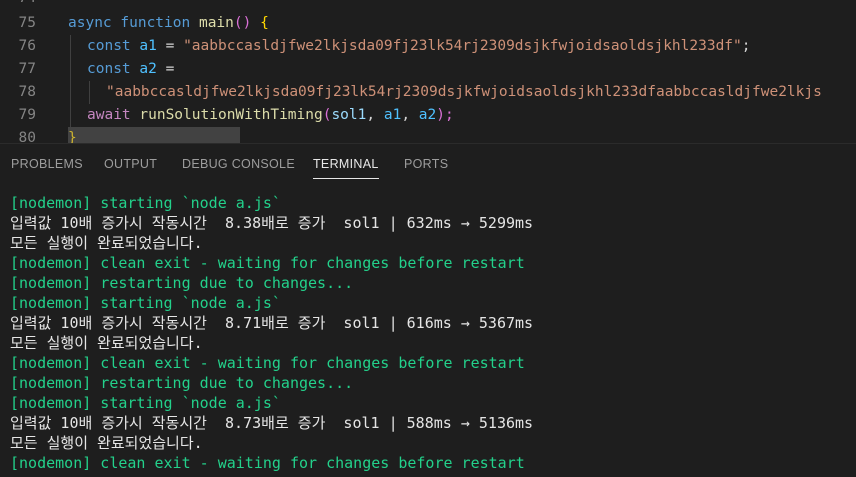 The image size is (856, 477). I want to click on code-line: 75 async function main() {, so click(428, 23).